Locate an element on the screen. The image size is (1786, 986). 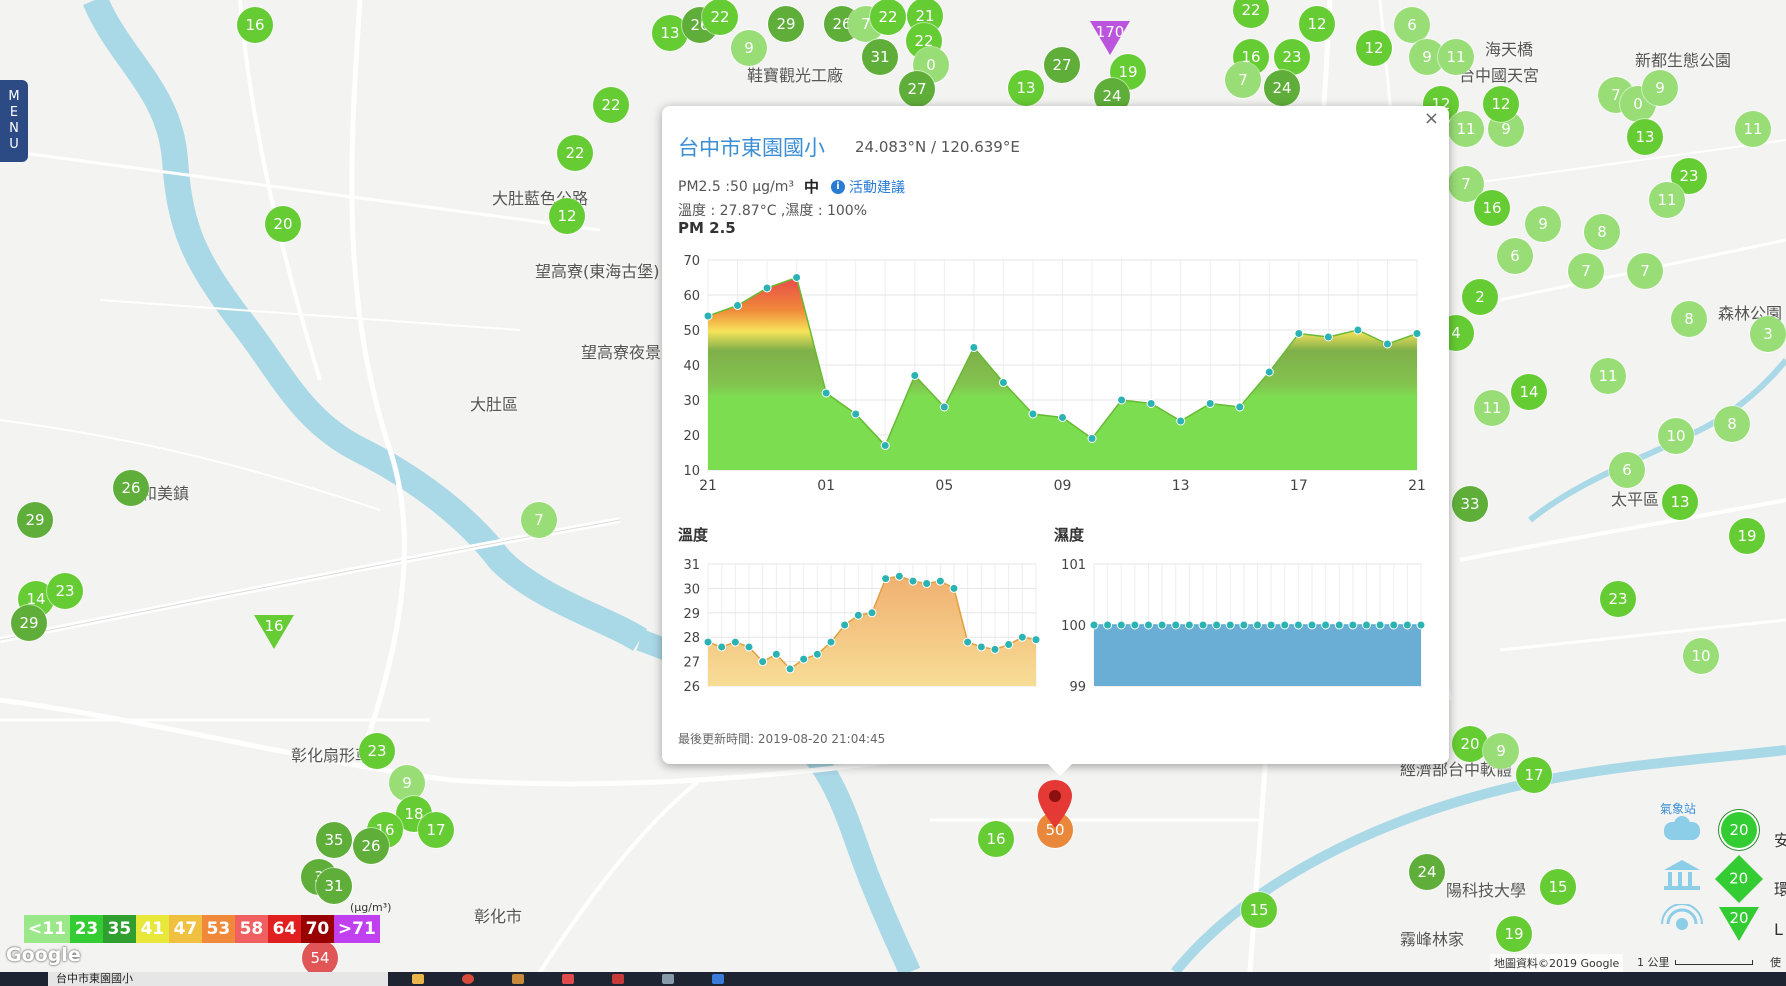
aq-station-marker: 23 is located at coordinates (377, 751).